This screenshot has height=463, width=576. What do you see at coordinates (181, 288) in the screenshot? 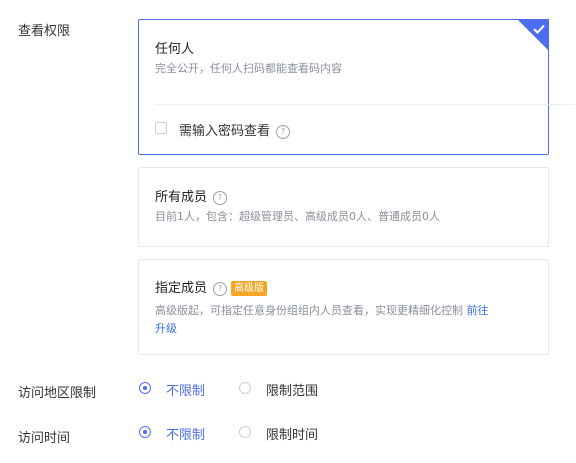
I see `option-title: 指定成员` at bounding box center [181, 288].